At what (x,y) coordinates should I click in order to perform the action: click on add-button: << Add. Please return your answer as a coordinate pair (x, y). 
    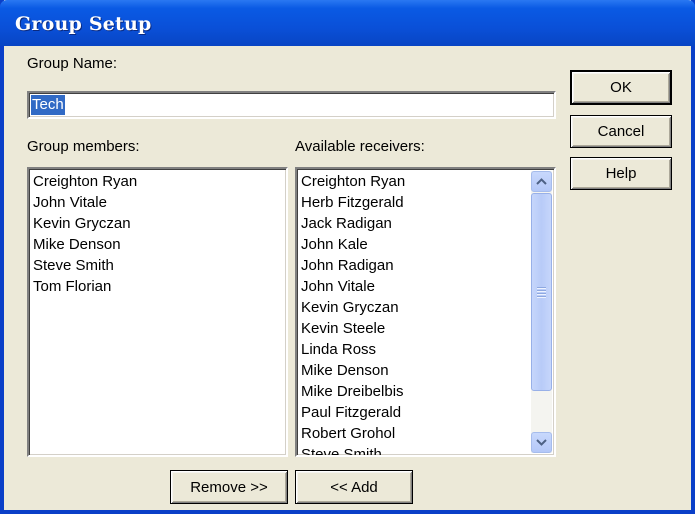
    Looking at the image, I should click on (354, 487).